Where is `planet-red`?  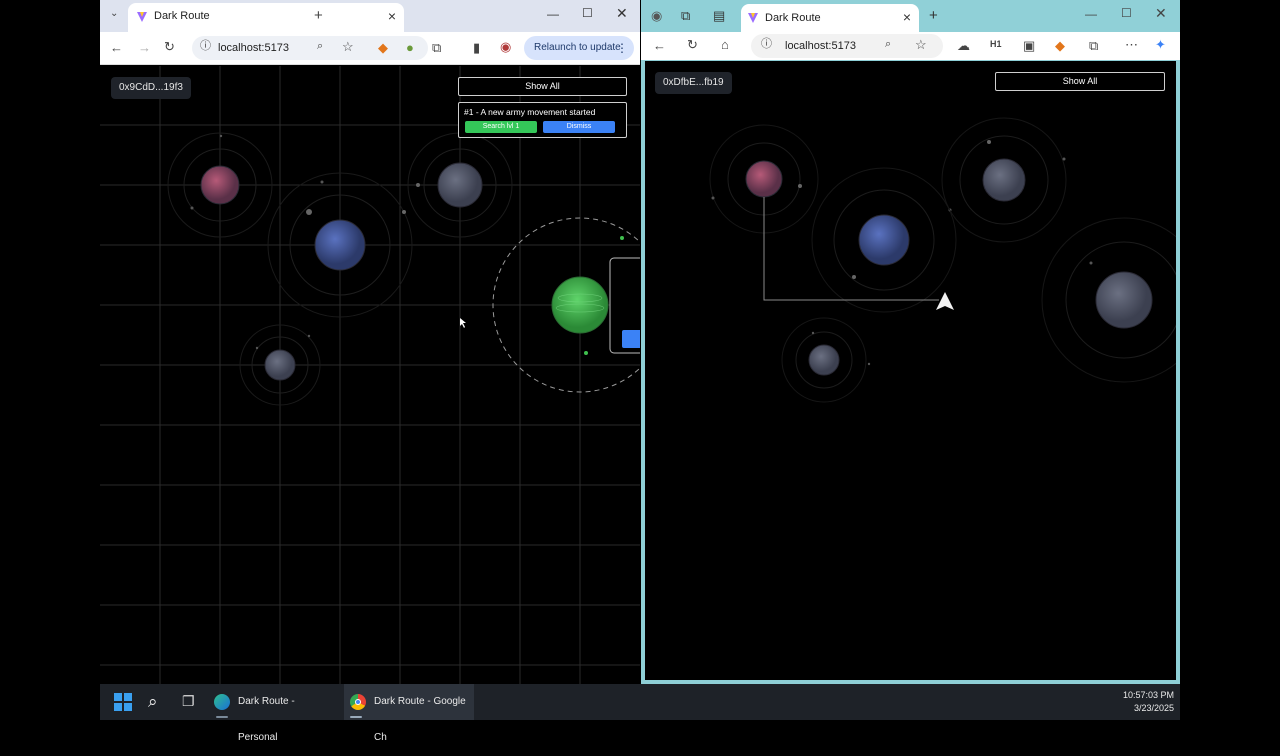
planet-red is located at coordinates (220, 185).